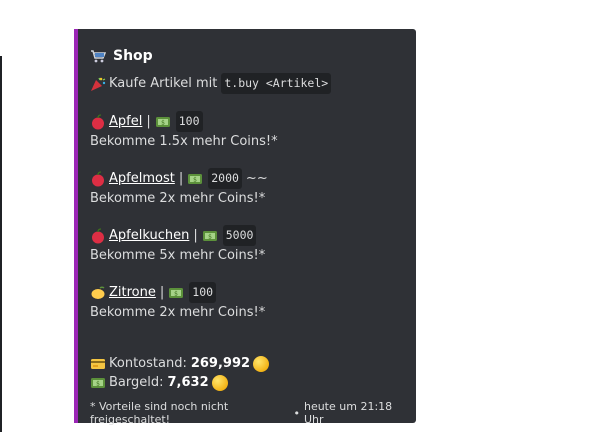  Describe the element at coordinates (247, 292) in the screenshot. I see `item-header: Zitrone | $ 100` at that location.